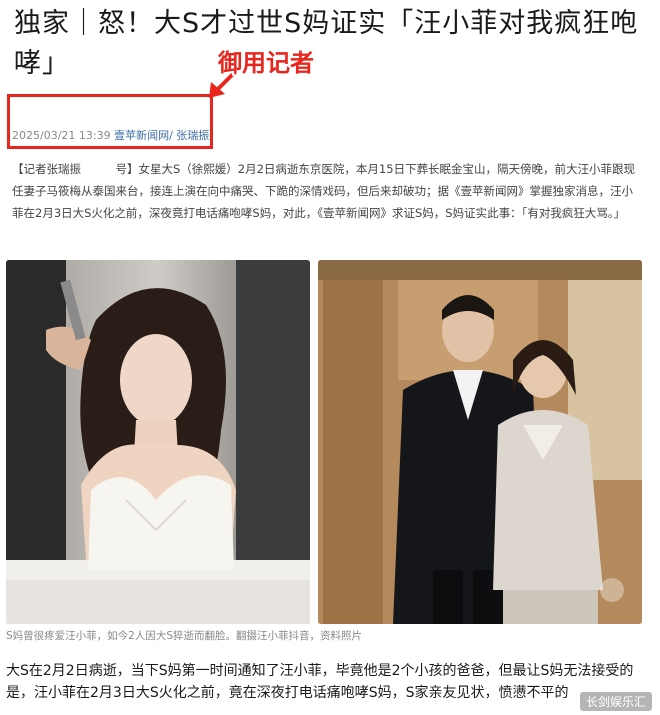 The height and width of the screenshot is (715, 660). What do you see at coordinates (61, 135) in the screenshot?
I see `timestamp: 2025/03/21 13:39` at bounding box center [61, 135].